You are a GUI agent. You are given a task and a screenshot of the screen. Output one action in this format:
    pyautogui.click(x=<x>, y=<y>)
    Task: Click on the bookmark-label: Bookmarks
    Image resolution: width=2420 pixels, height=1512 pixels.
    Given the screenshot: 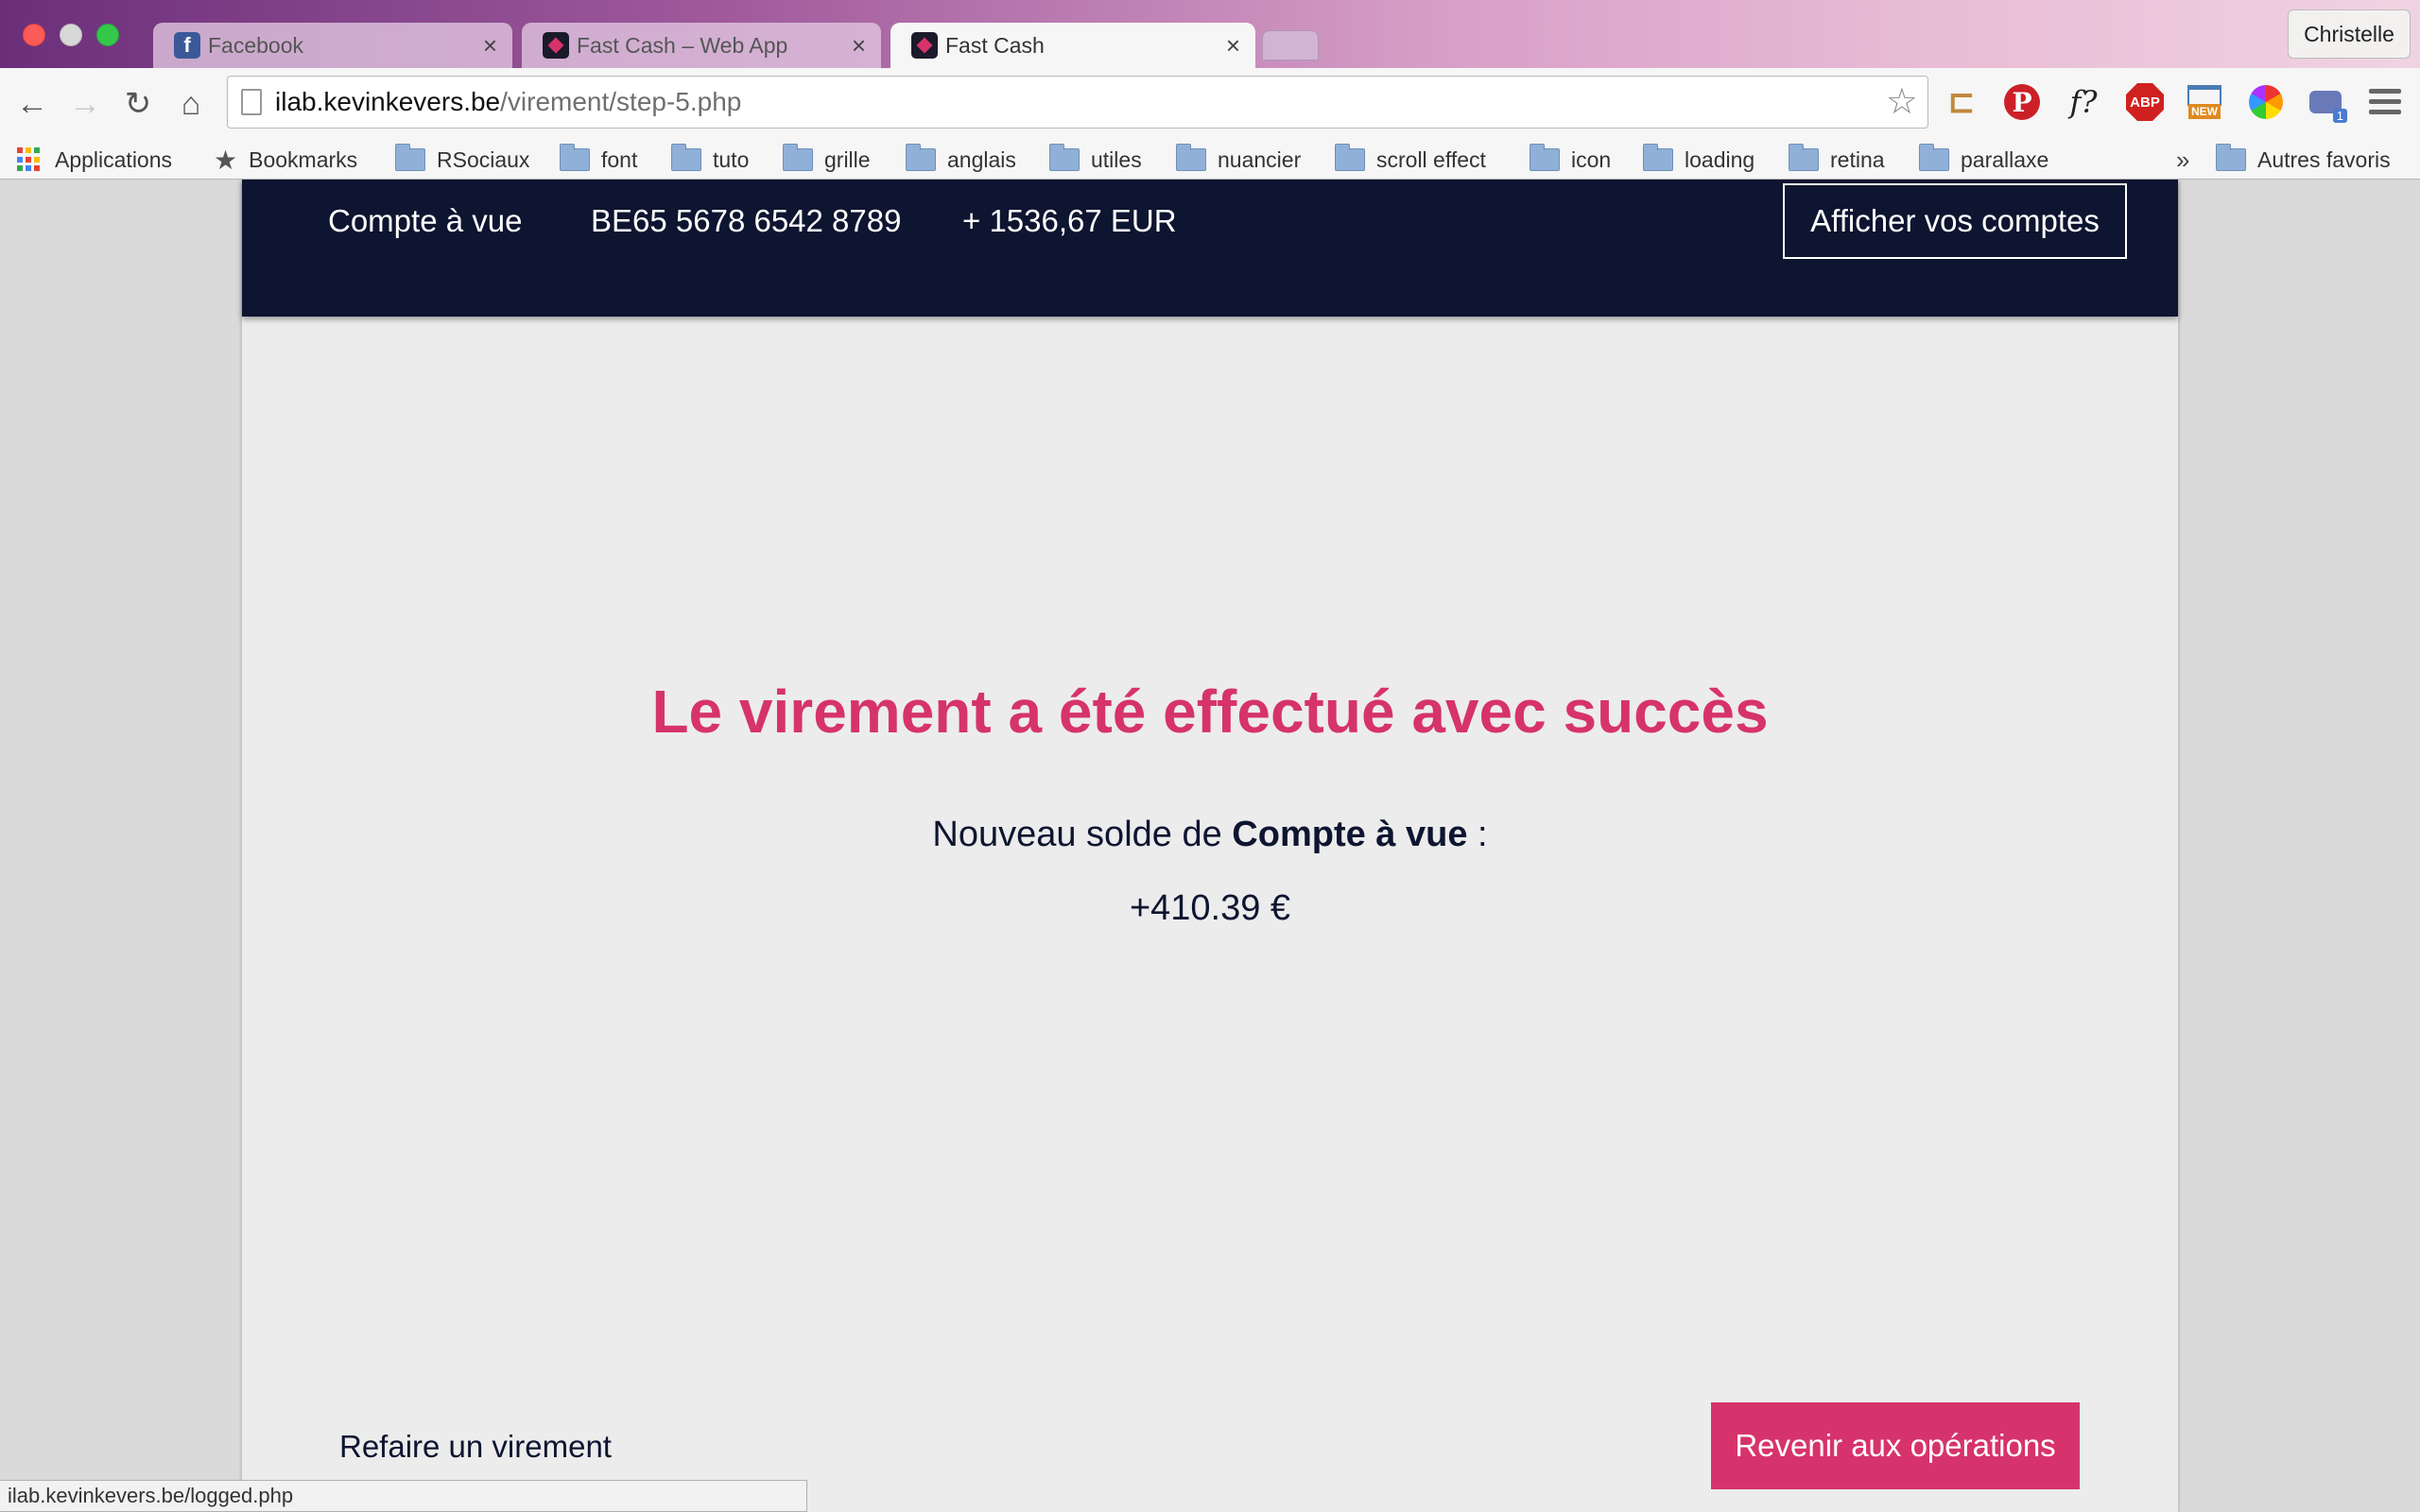 What is the action you would take?
    pyautogui.click(x=303, y=159)
    